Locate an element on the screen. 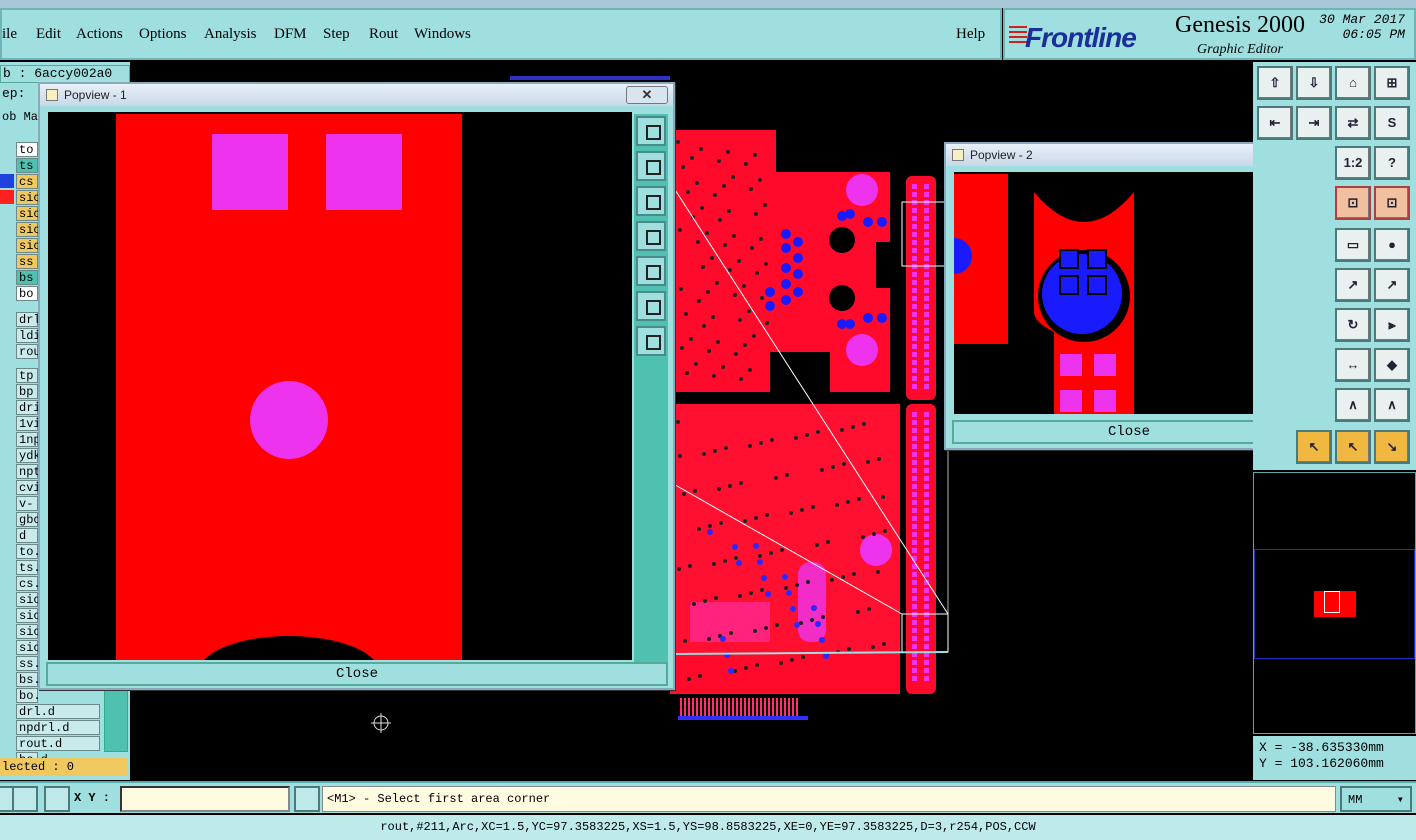 Image resolution: width=1416 pixels, height=840 pixels. layer-item-6: npt is located at coordinates (28, 471).